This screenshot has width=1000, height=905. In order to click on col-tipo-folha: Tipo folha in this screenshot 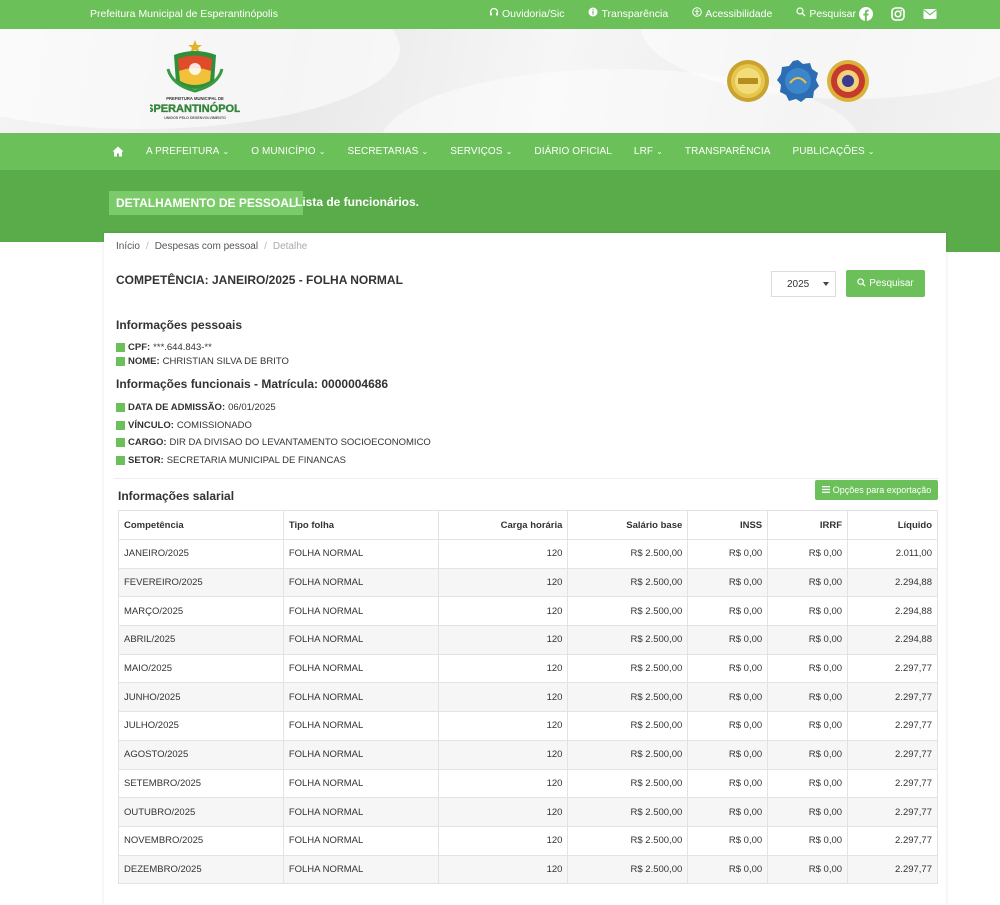, I will do `click(360, 525)`.